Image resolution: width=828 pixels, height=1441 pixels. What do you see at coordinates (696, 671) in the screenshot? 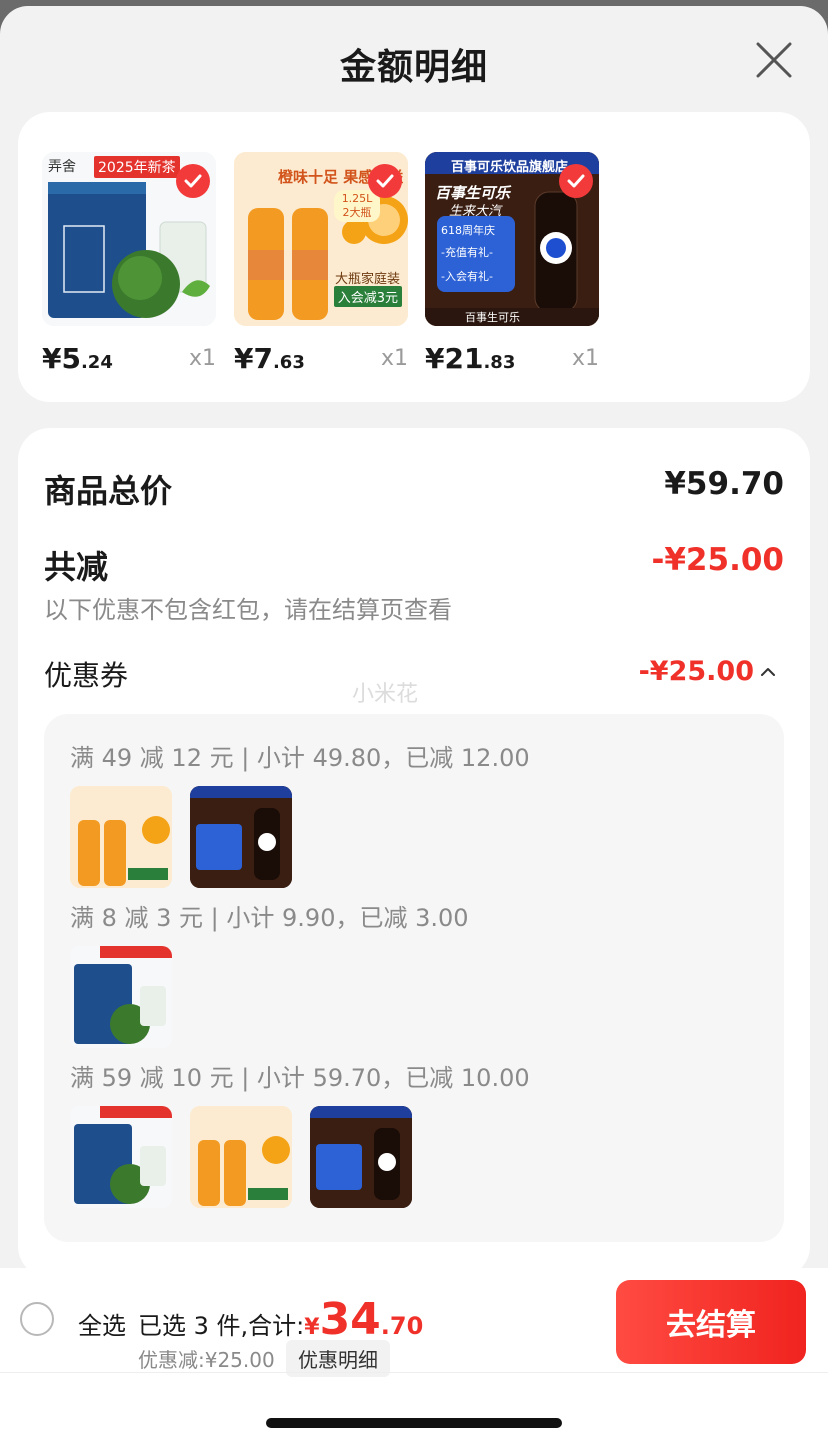
I see `coupon-value: -¥25.00` at bounding box center [696, 671].